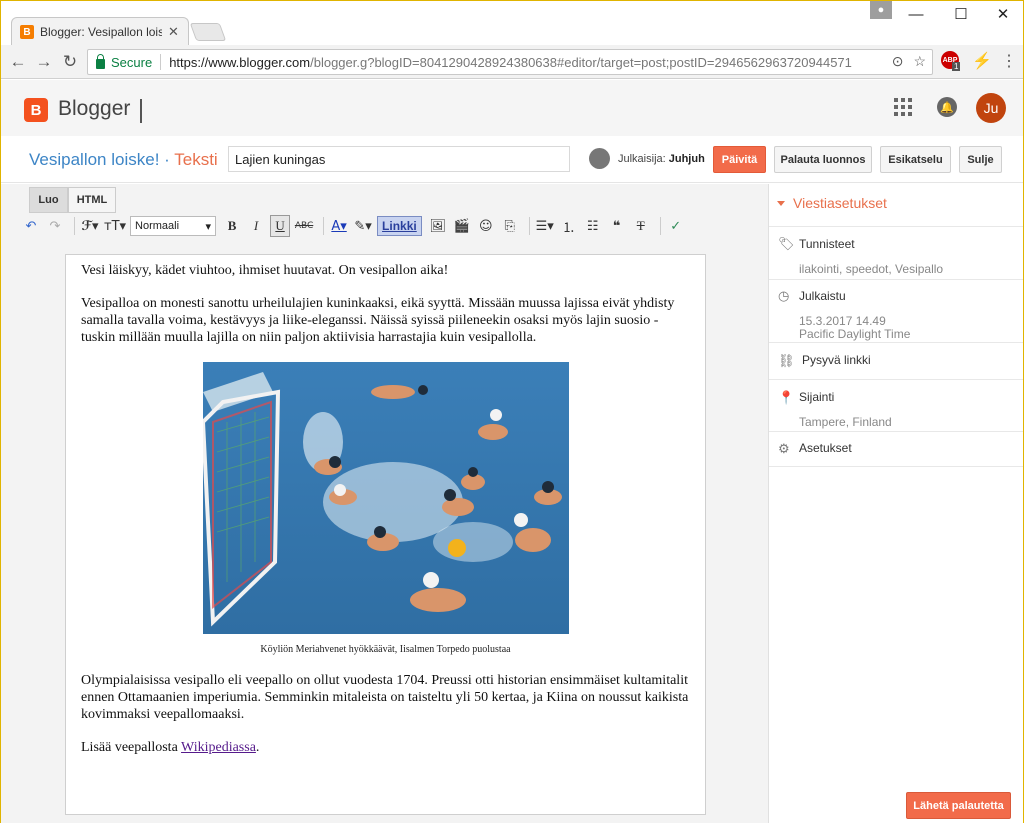 The width and height of the screenshot is (1024, 823). I want to click on maximize-icon: ☐, so click(961, 14).